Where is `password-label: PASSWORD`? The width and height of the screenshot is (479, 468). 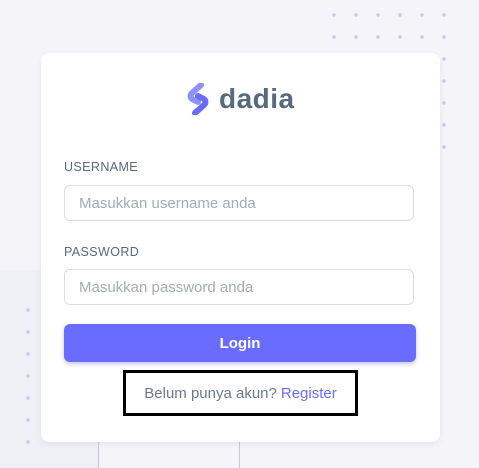 password-label: PASSWORD is located at coordinates (102, 252).